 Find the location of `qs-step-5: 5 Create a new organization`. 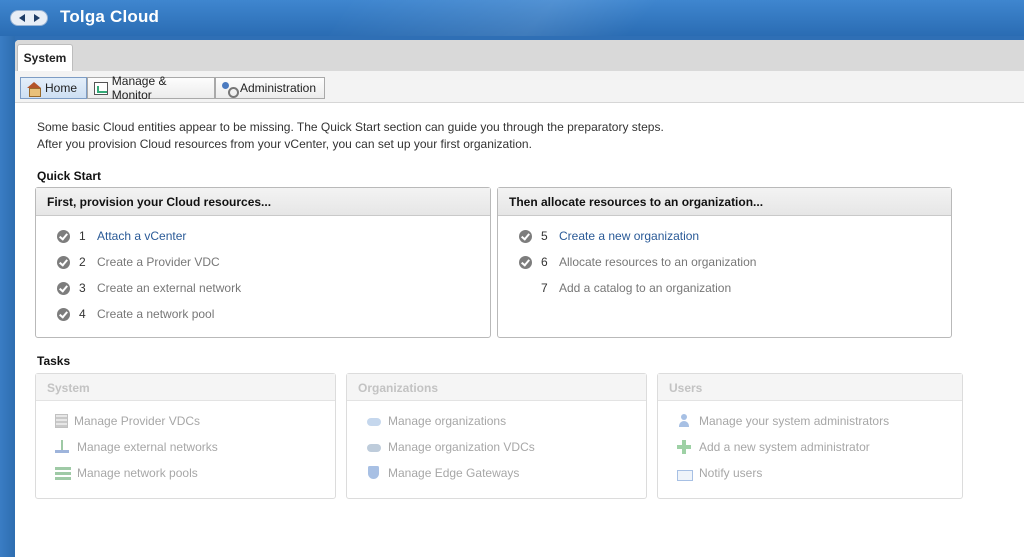

qs-step-5: 5 Create a new organization is located at coordinates (609, 236).